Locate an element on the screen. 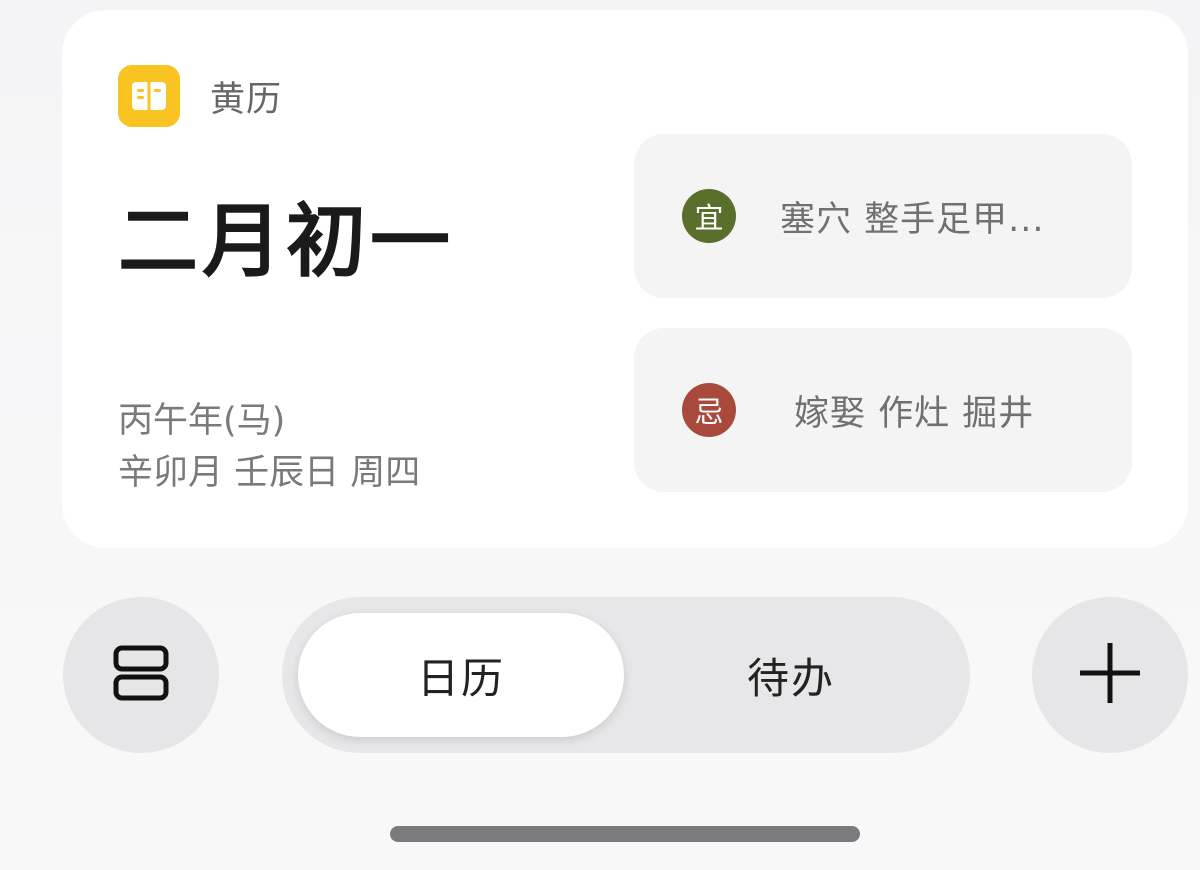 The image size is (1200, 870). app-name-label: 黄历 is located at coordinates (246, 99).